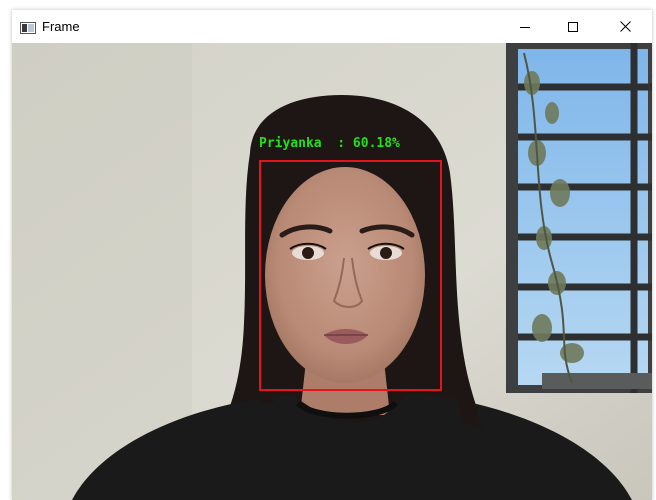  I want to click on window-title: Frame, so click(61, 26).